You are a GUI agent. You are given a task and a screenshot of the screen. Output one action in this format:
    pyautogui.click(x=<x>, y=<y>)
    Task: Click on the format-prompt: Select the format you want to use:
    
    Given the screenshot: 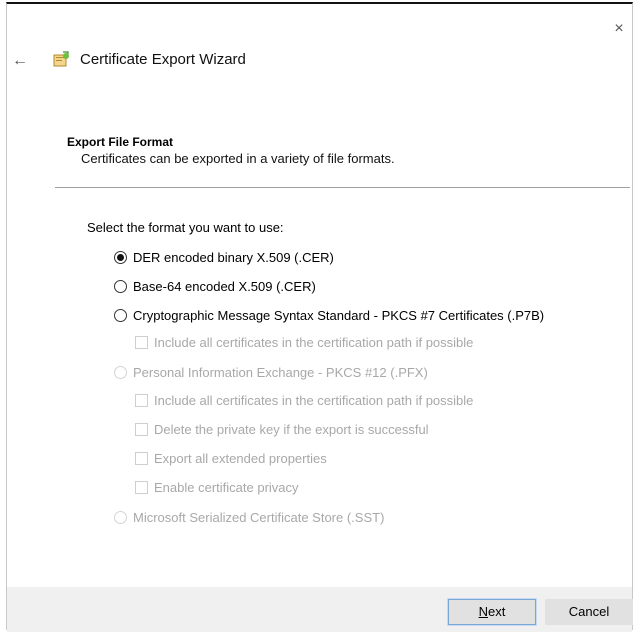 What is the action you would take?
    pyautogui.click(x=185, y=227)
    